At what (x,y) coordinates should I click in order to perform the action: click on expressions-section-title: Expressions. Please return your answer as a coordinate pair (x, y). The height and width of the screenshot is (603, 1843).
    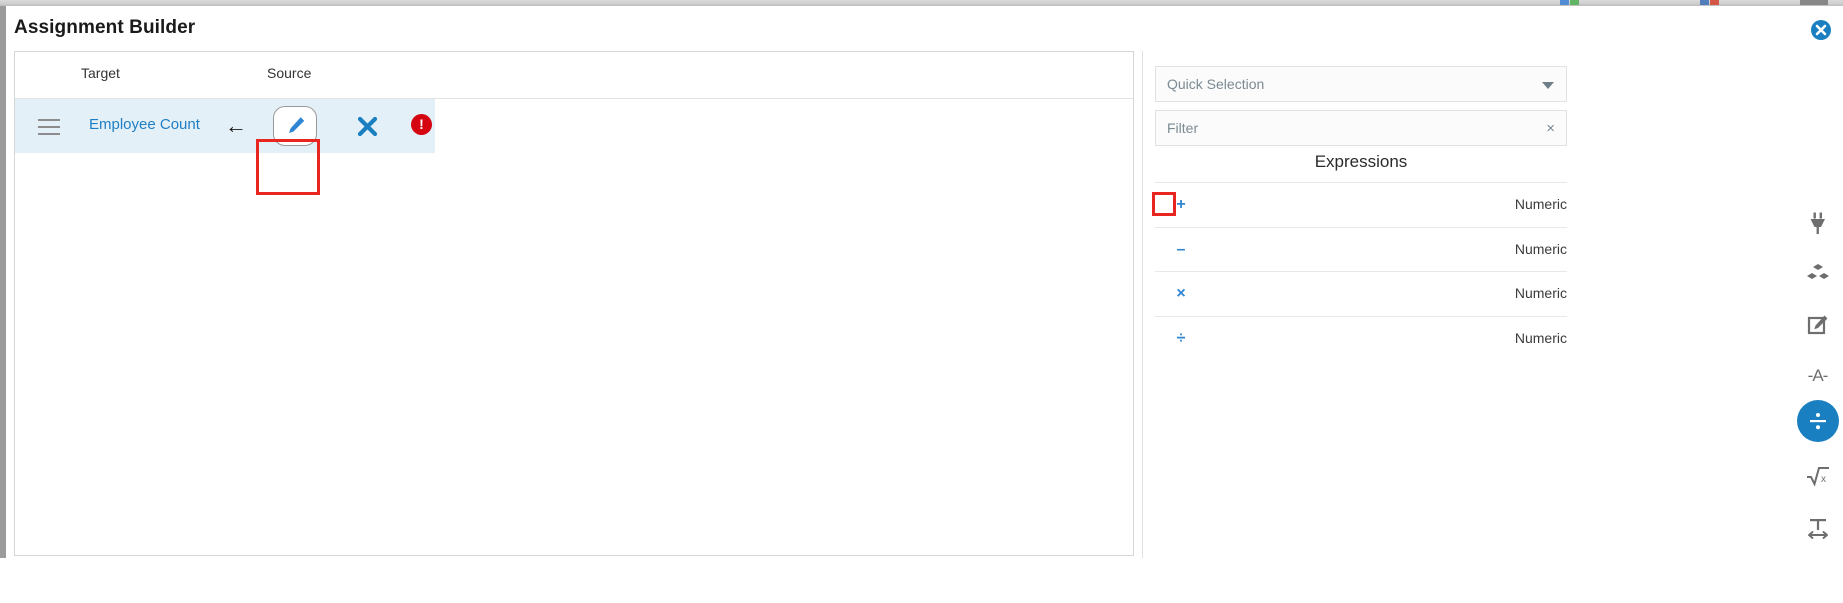
    Looking at the image, I should click on (1361, 161).